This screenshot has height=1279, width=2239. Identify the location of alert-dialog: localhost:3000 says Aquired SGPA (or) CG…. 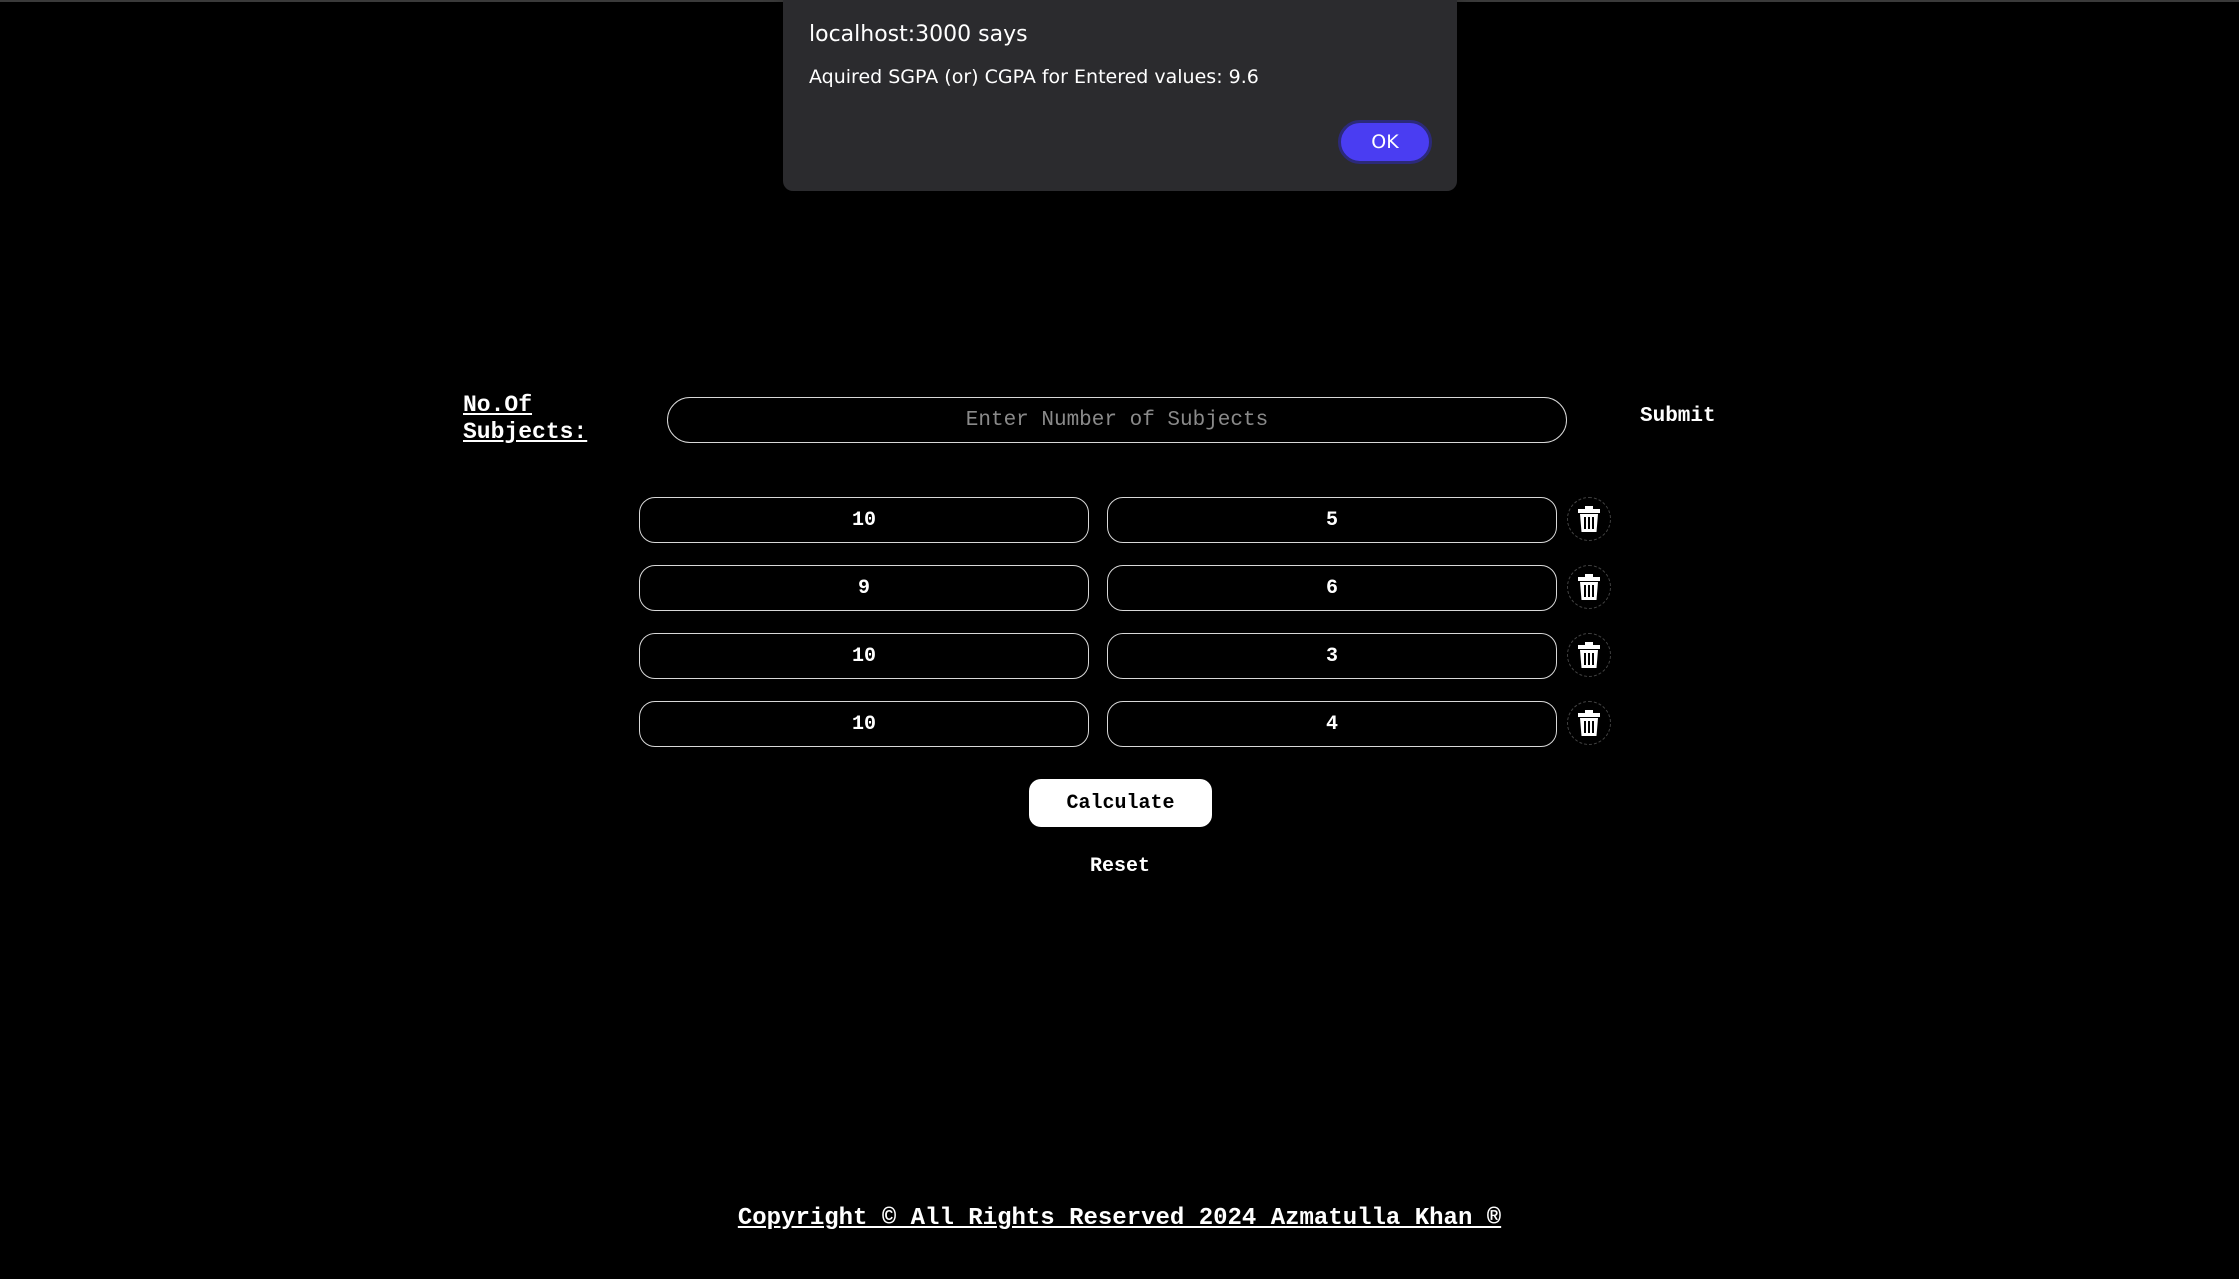
(1120, 95).